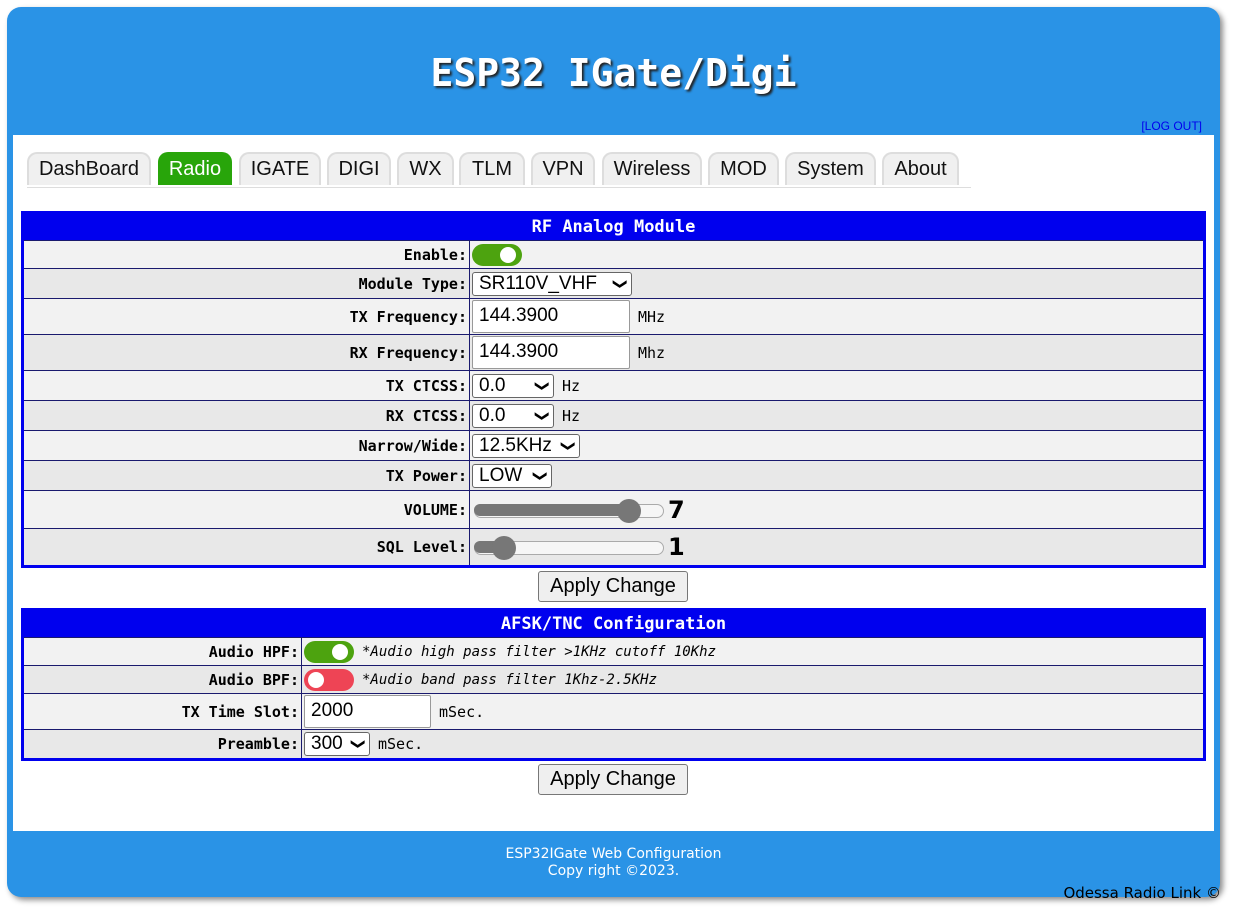 The height and width of the screenshot is (911, 1233). I want to click on tx-ctcss-select: 0.0 ❯, so click(513, 385).